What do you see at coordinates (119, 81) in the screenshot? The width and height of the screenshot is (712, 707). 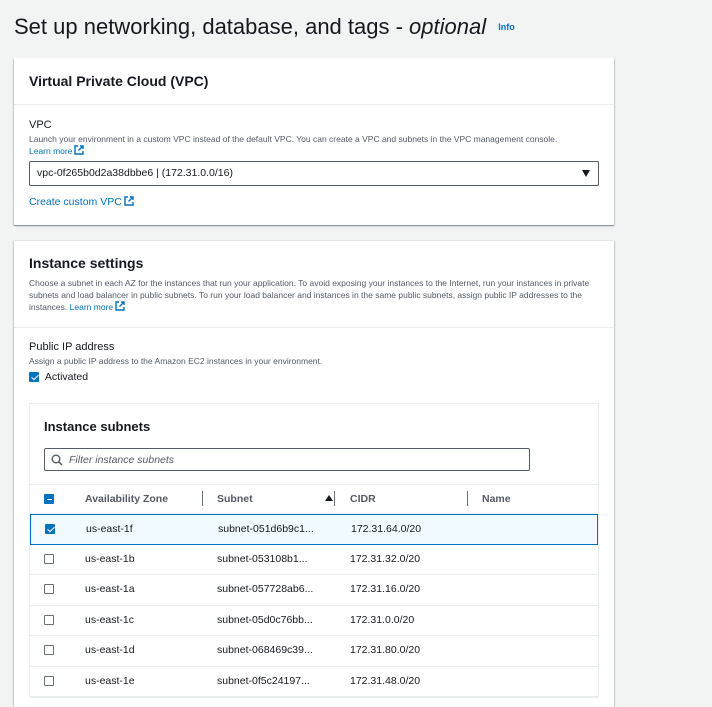 I see `vpc-section-title: Virtual Private Cloud (VPC)` at bounding box center [119, 81].